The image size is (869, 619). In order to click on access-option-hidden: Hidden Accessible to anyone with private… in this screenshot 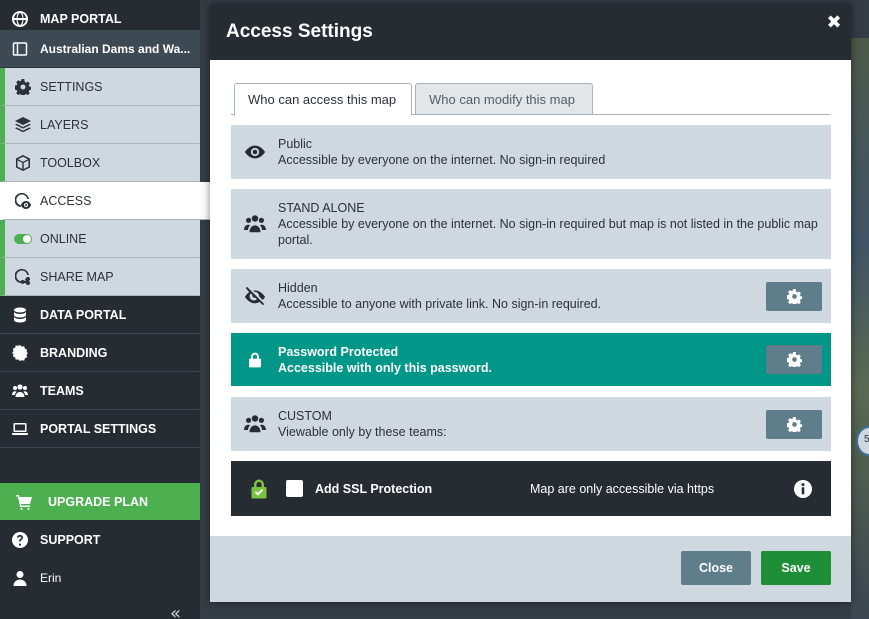, I will do `click(531, 296)`.